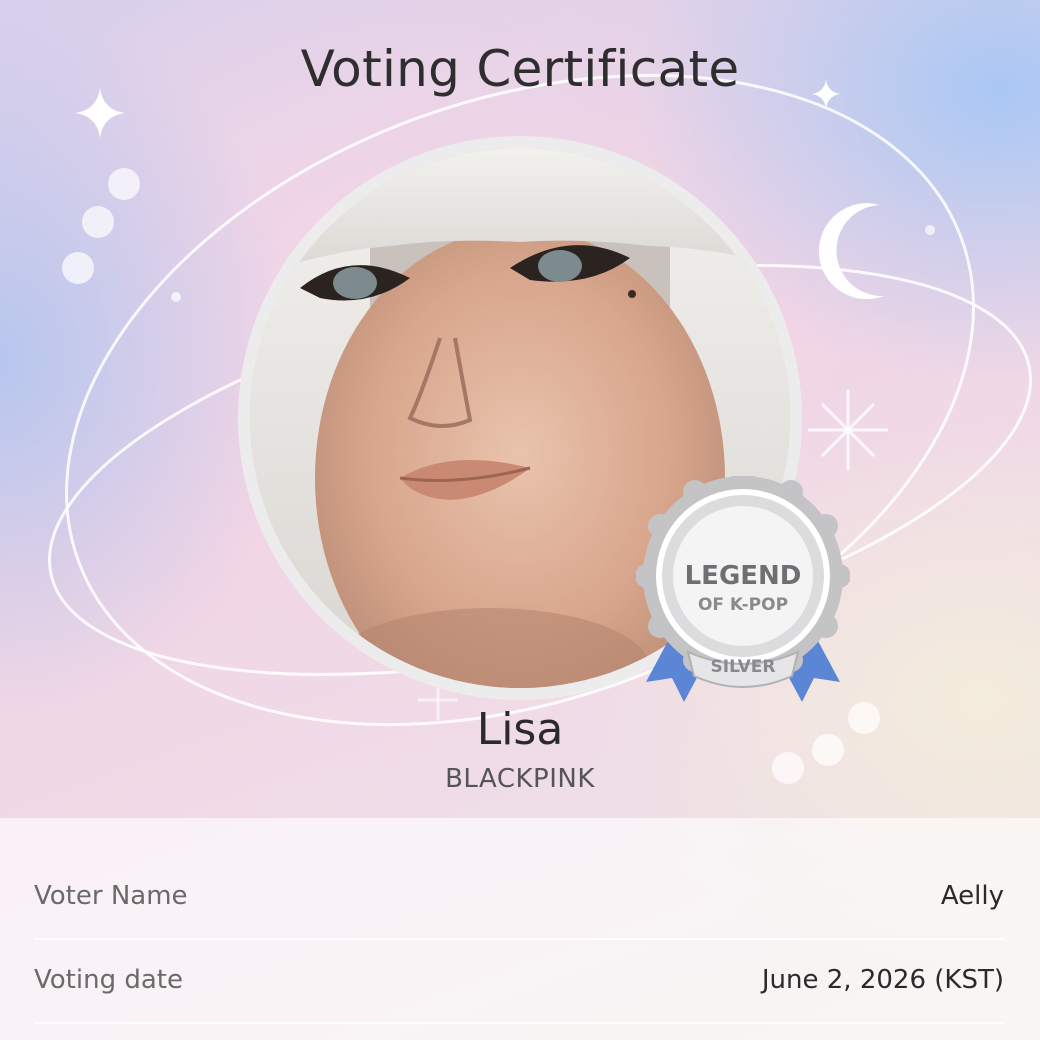 Image resolution: width=1040 pixels, height=1040 pixels. Describe the element at coordinates (519, 897) in the screenshot. I see `voter-name-row: Voter Name Aelly` at that location.